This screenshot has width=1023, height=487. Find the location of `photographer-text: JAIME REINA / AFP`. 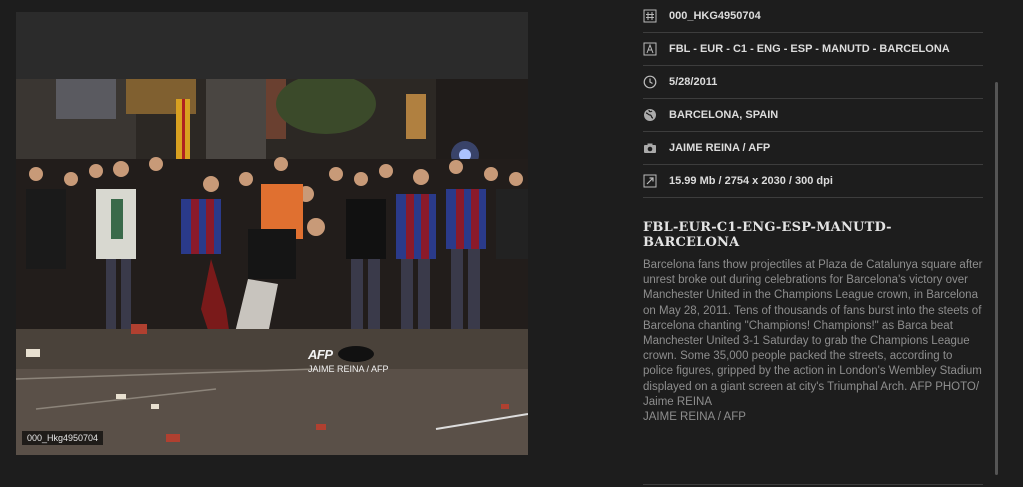

photographer-text: JAIME REINA / AFP is located at coordinates (720, 148).